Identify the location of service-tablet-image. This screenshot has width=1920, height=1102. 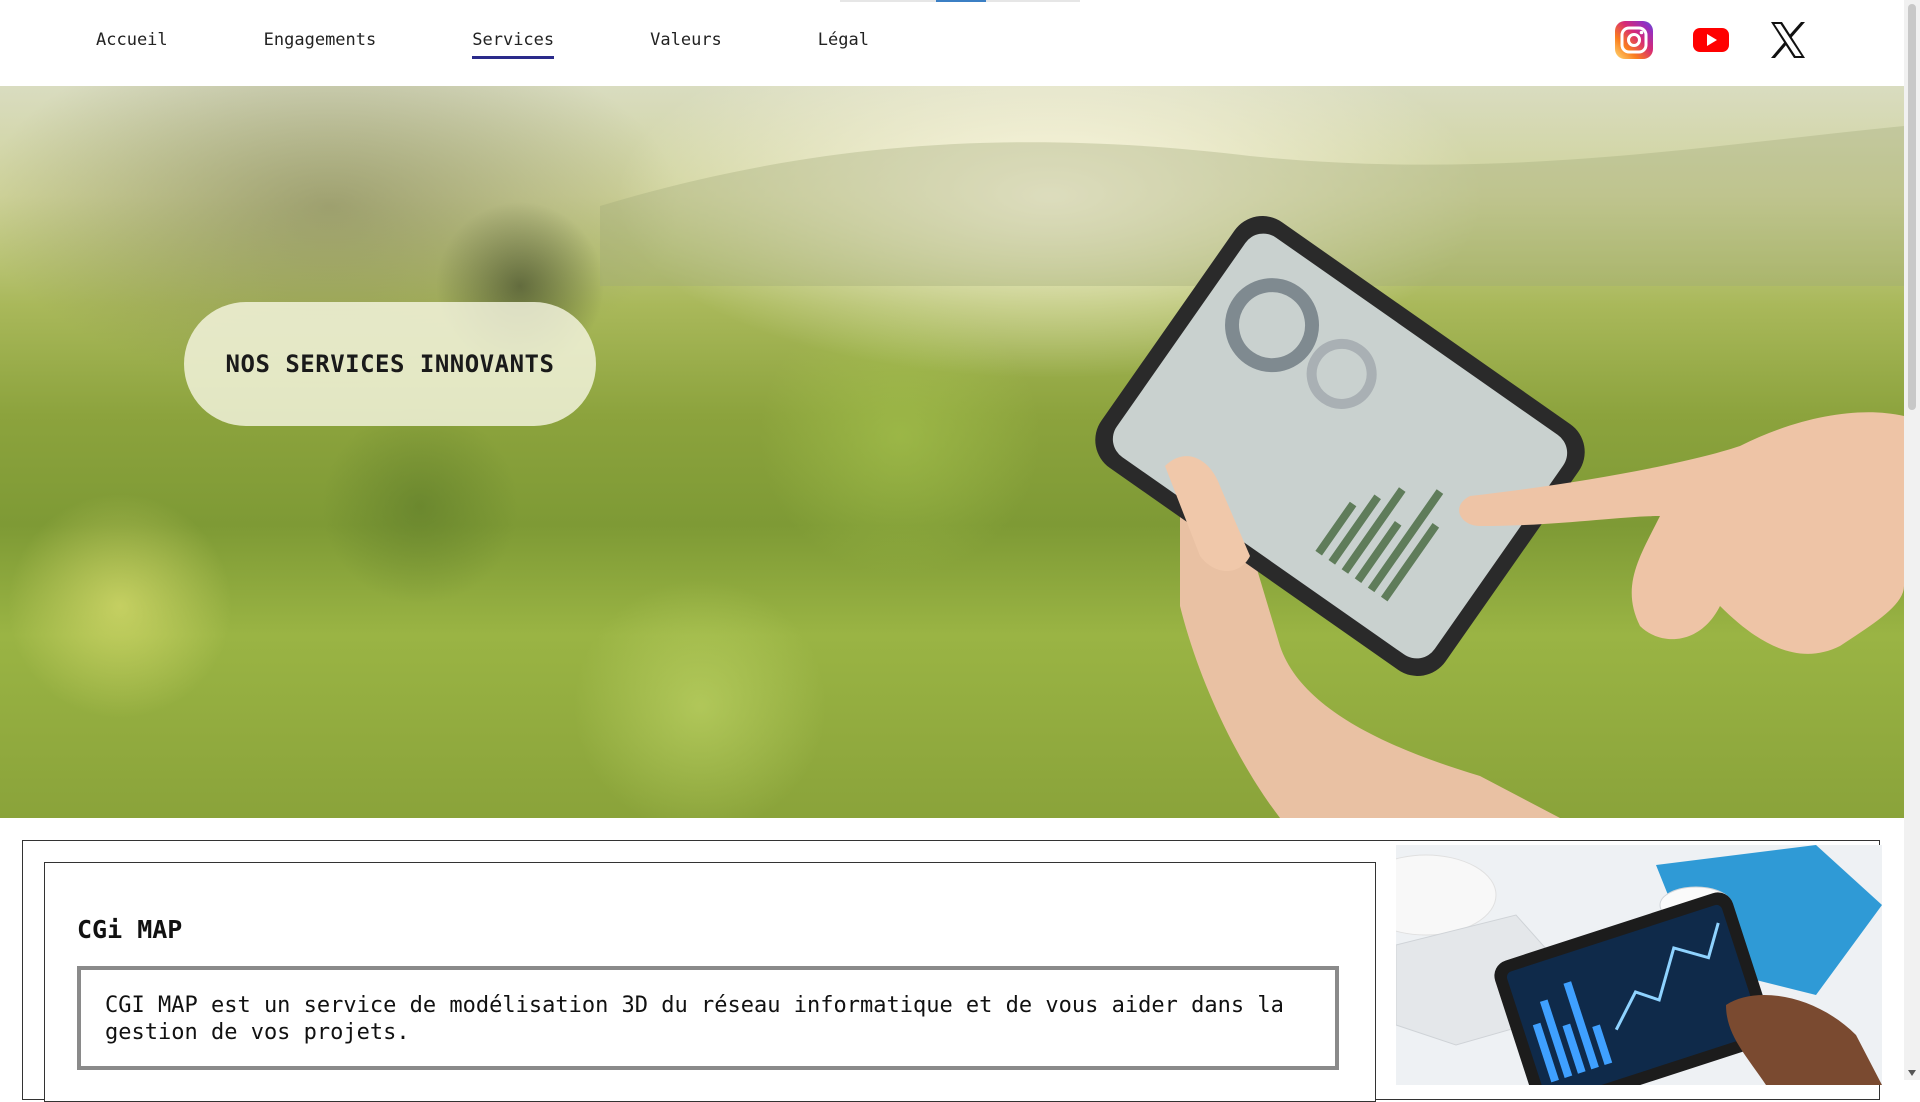
(1639, 965).